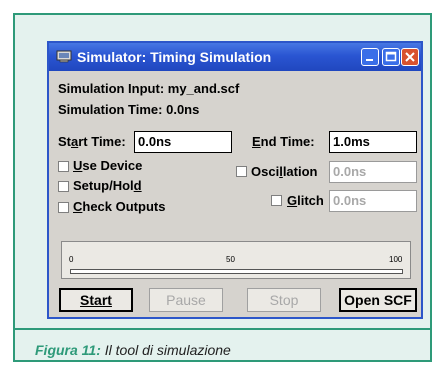 The width and height of the screenshot is (445, 375). What do you see at coordinates (71, 259) in the screenshot?
I see `tick-label-0: 0` at bounding box center [71, 259].